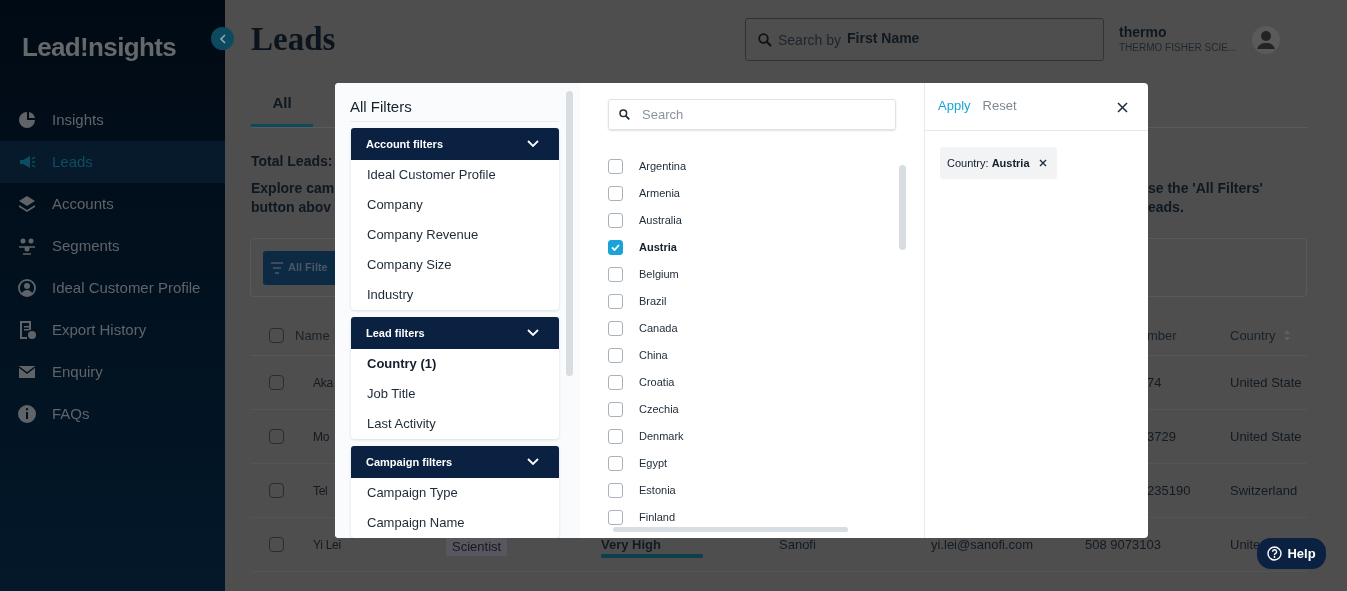  Describe the element at coordinates (222, 38) in the screenshot. I see `chevron-left-icon` at that location.